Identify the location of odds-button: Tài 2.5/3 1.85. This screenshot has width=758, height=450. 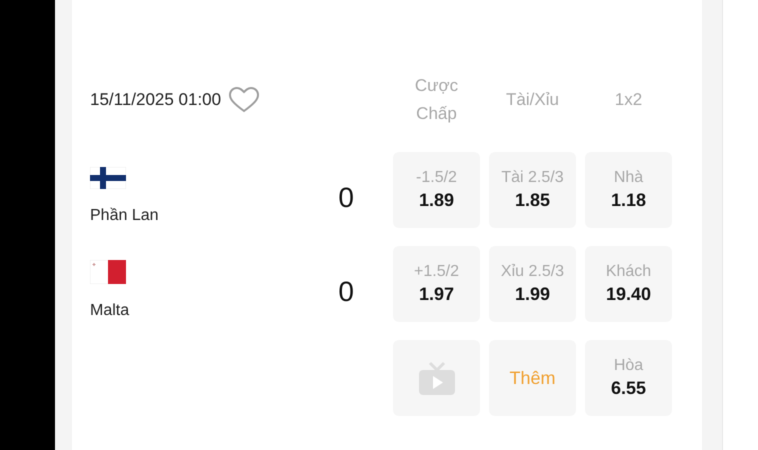
(532, 190).